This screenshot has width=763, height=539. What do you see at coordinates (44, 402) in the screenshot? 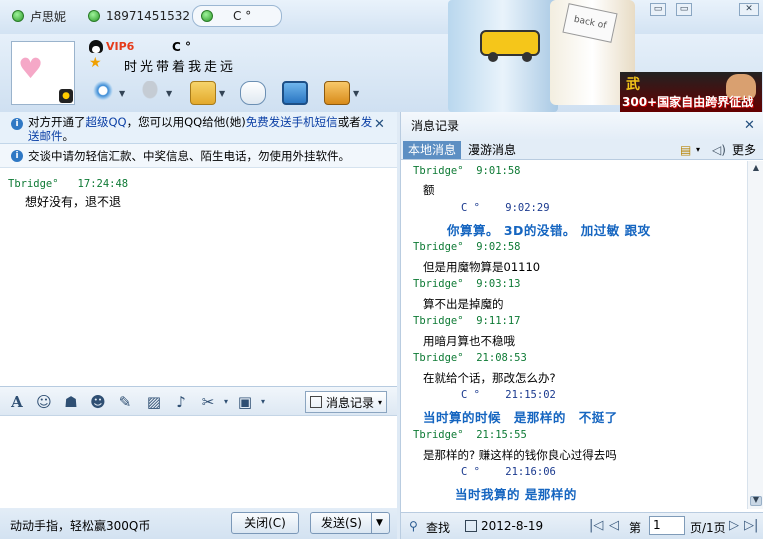
I see `emoticon-icon: ☺` at bounding box center [44, 402].